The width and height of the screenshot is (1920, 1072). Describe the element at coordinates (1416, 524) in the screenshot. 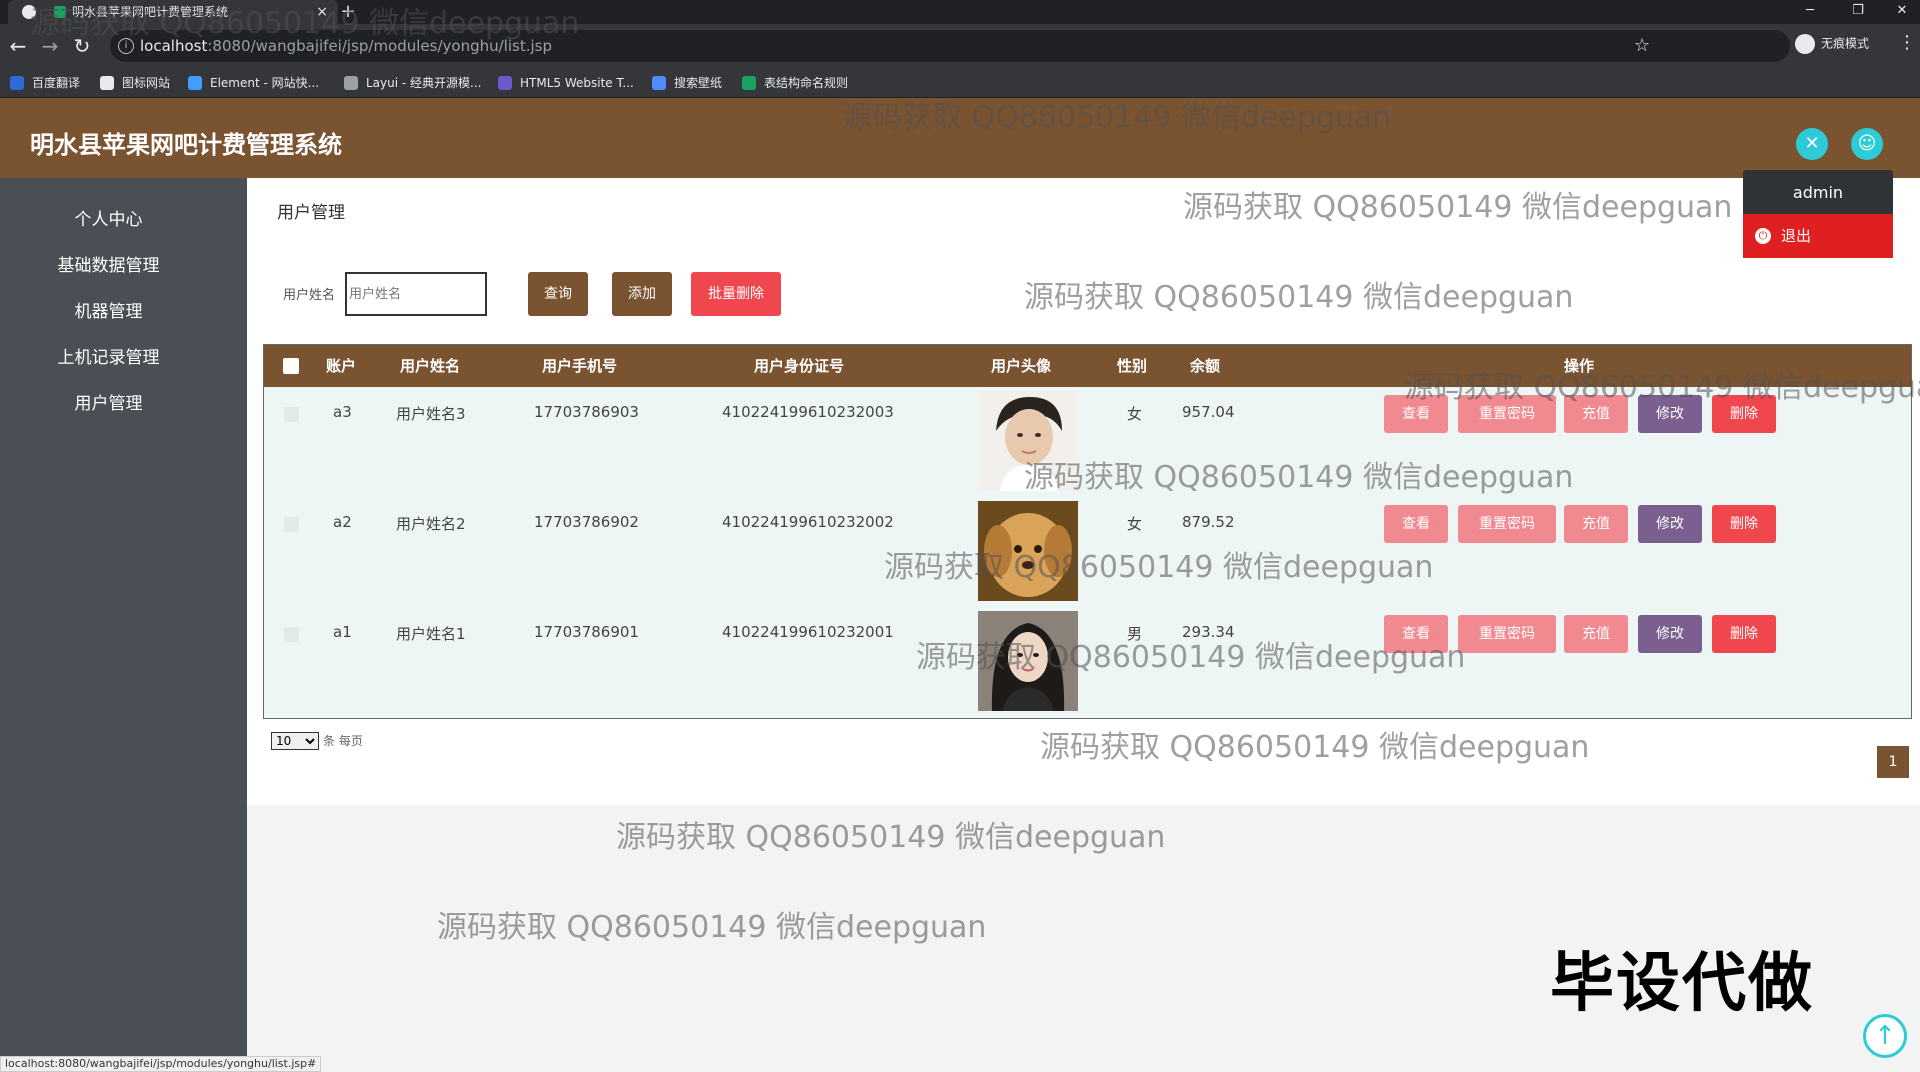

I see `view-button: 查看` at that location.